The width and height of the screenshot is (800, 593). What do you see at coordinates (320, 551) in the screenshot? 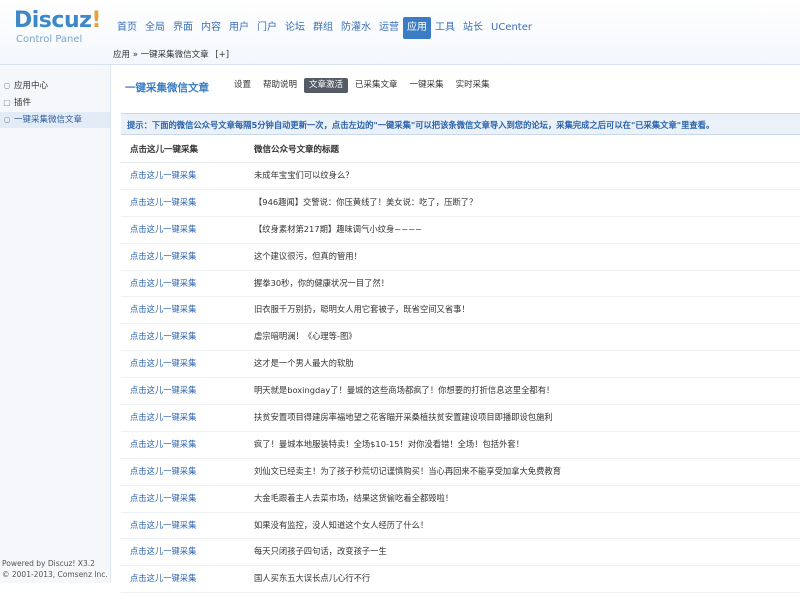
I see `article-title: 每天只闭孩子四句话，改变孩子一生` at bounding box center [320, 551].